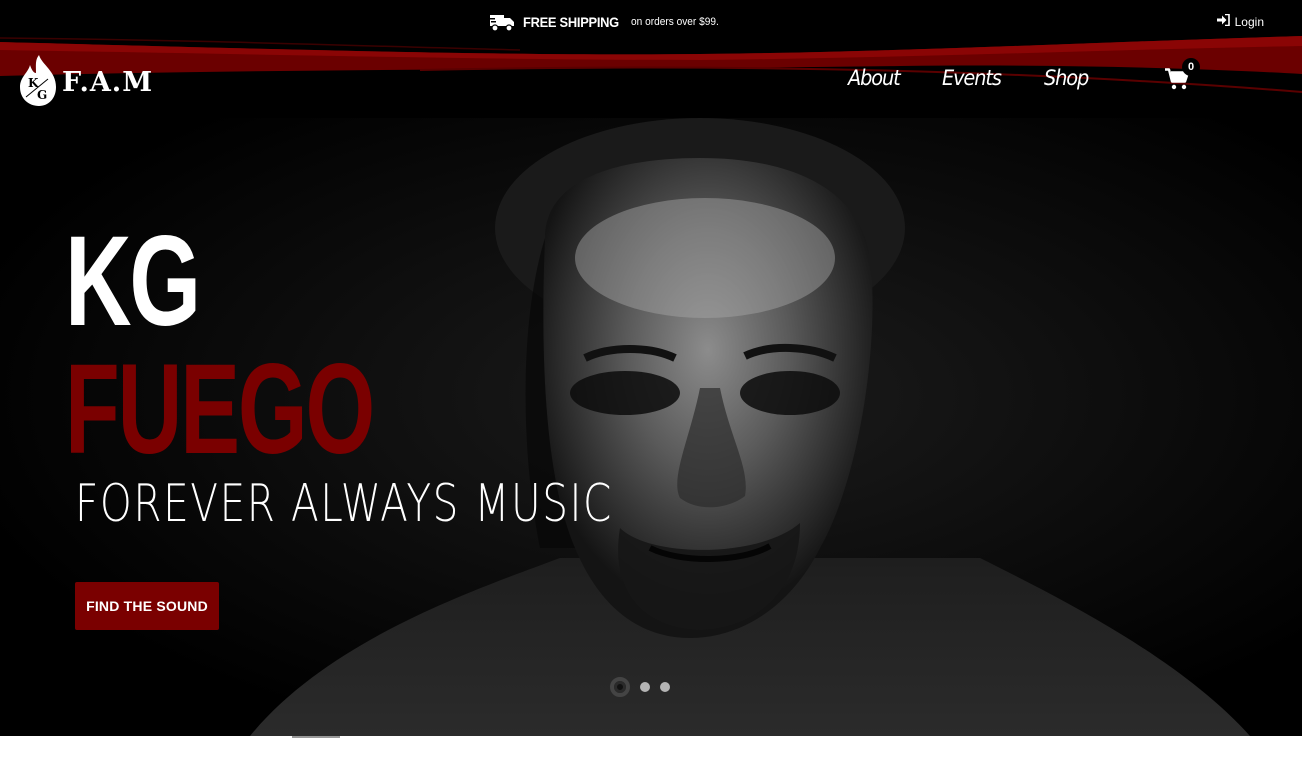 This screenshot has height=758, width=1302. Describe the element at coordinates (42, 95) in the screenshot. I see `svg-text: G` at that location.